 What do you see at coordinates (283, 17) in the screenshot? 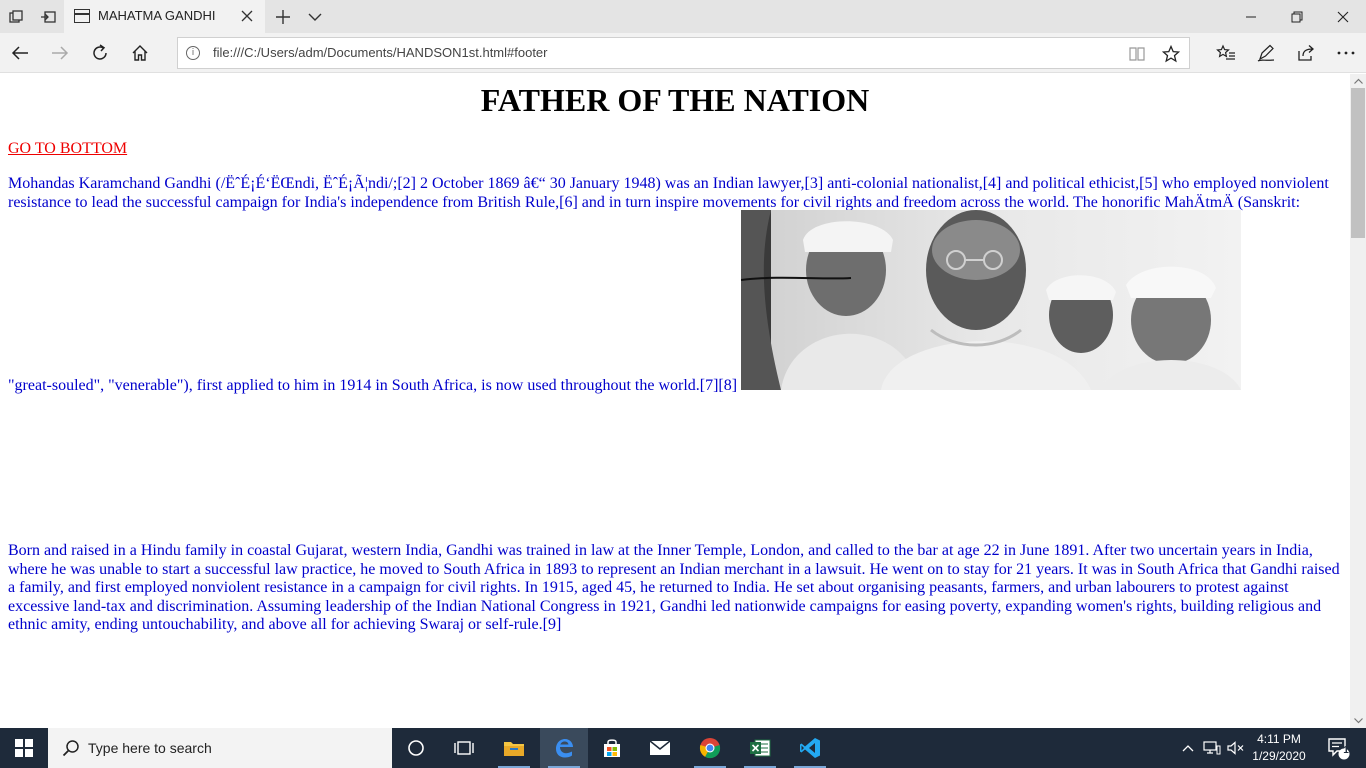
I see `new-tab-icon` at bounding box center [283, 17].